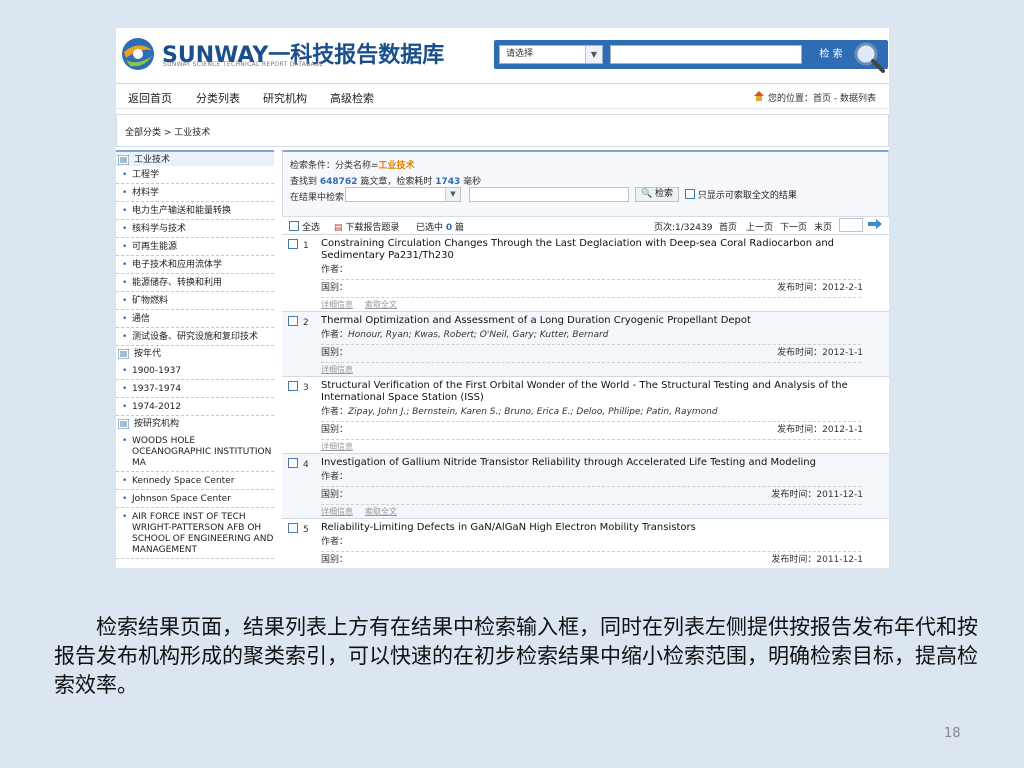 This screenshot has width=1024, height=768. I want to click on result-index: 5, so click(306, 530).